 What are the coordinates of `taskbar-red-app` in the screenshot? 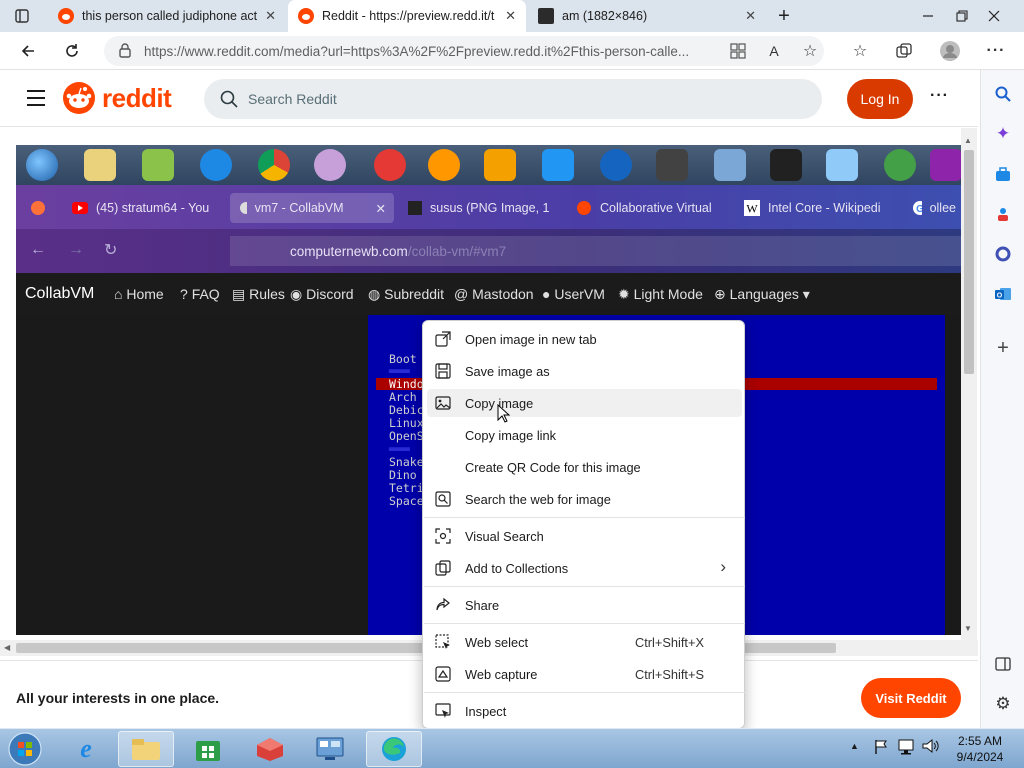 It's located at (270, 749).